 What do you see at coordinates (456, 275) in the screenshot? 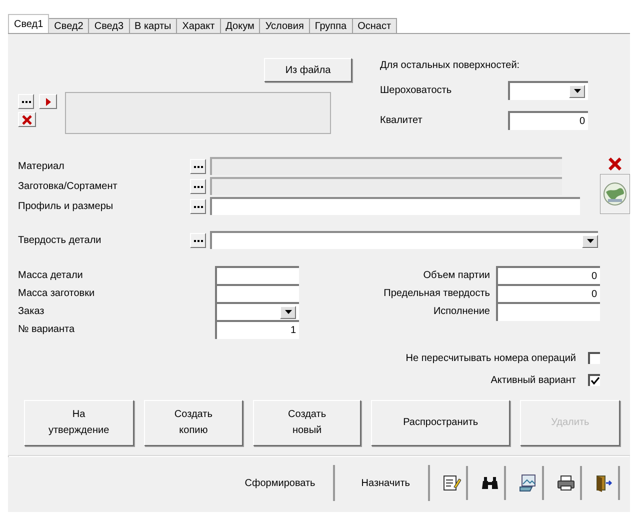
I see `field-label: Объем партии` at bounding box center [456, 275].